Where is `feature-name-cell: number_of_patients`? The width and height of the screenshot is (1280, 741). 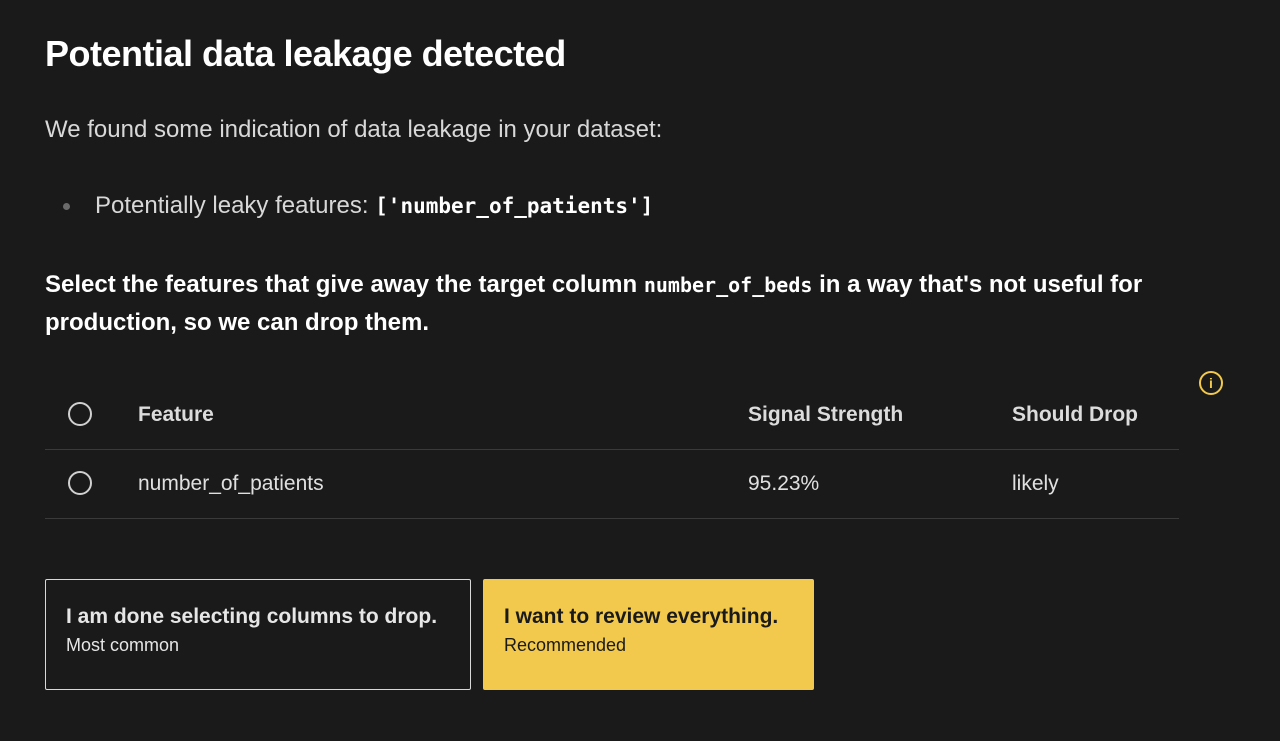 feature-name-cell: number_of_patients is located at coordinates (231, 483).